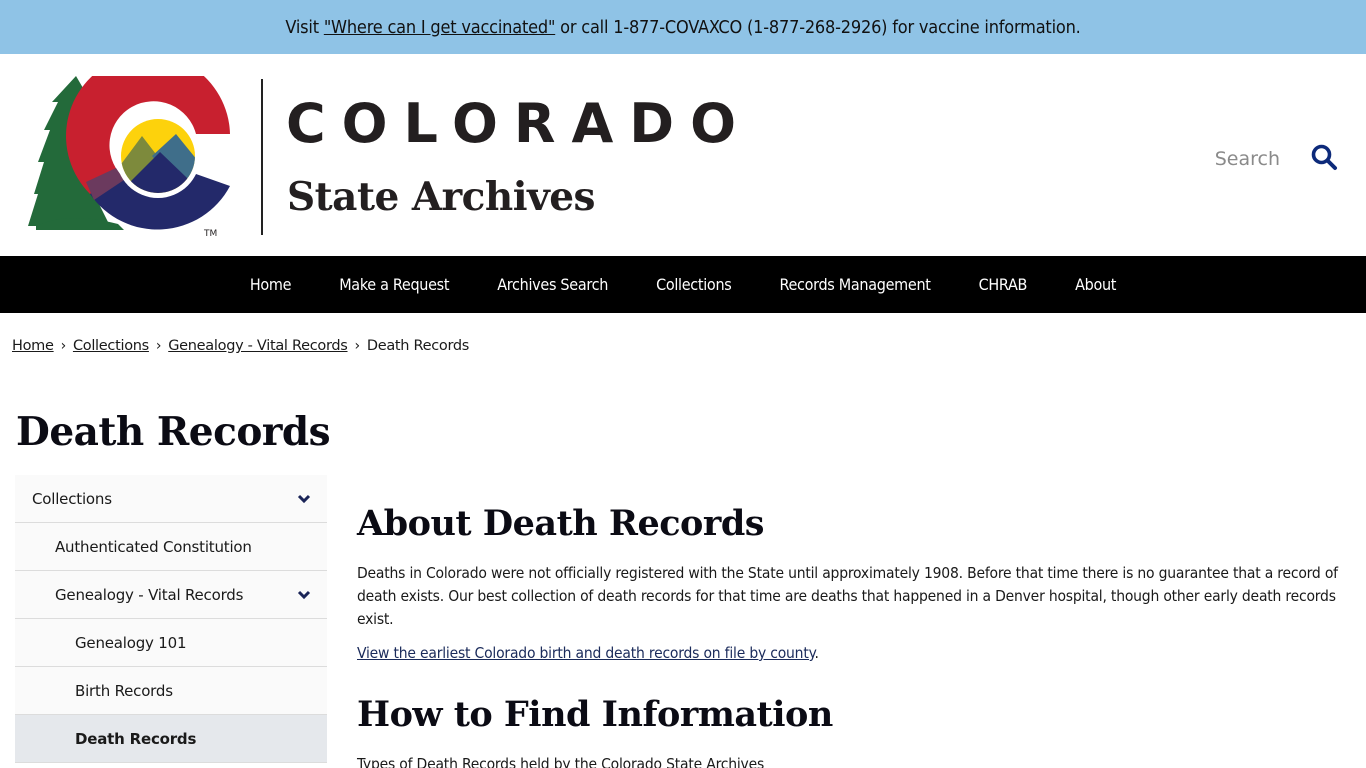 Image resolution: width=1366 pixels, height=768 pixels. What do you see at coordinates (270, 284) in the screenshot?
I see `nav-item-home: Home` at bounding box center [270, 284].